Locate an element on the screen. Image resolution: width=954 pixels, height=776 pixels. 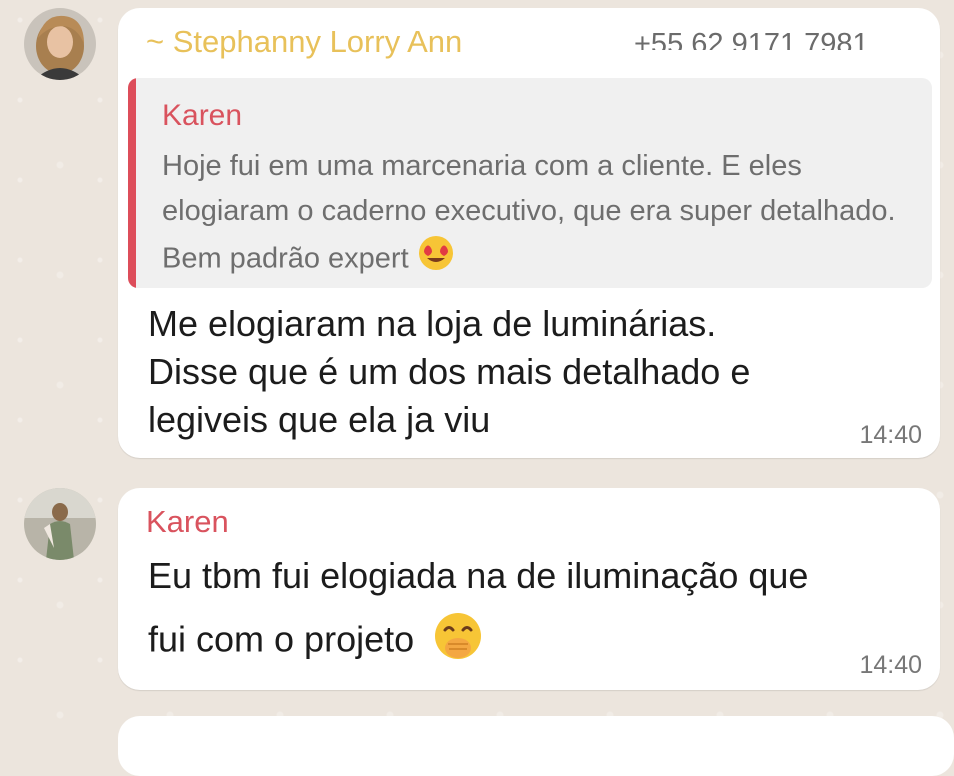
quoted-author: Karen is located at coordinates (202, 115).